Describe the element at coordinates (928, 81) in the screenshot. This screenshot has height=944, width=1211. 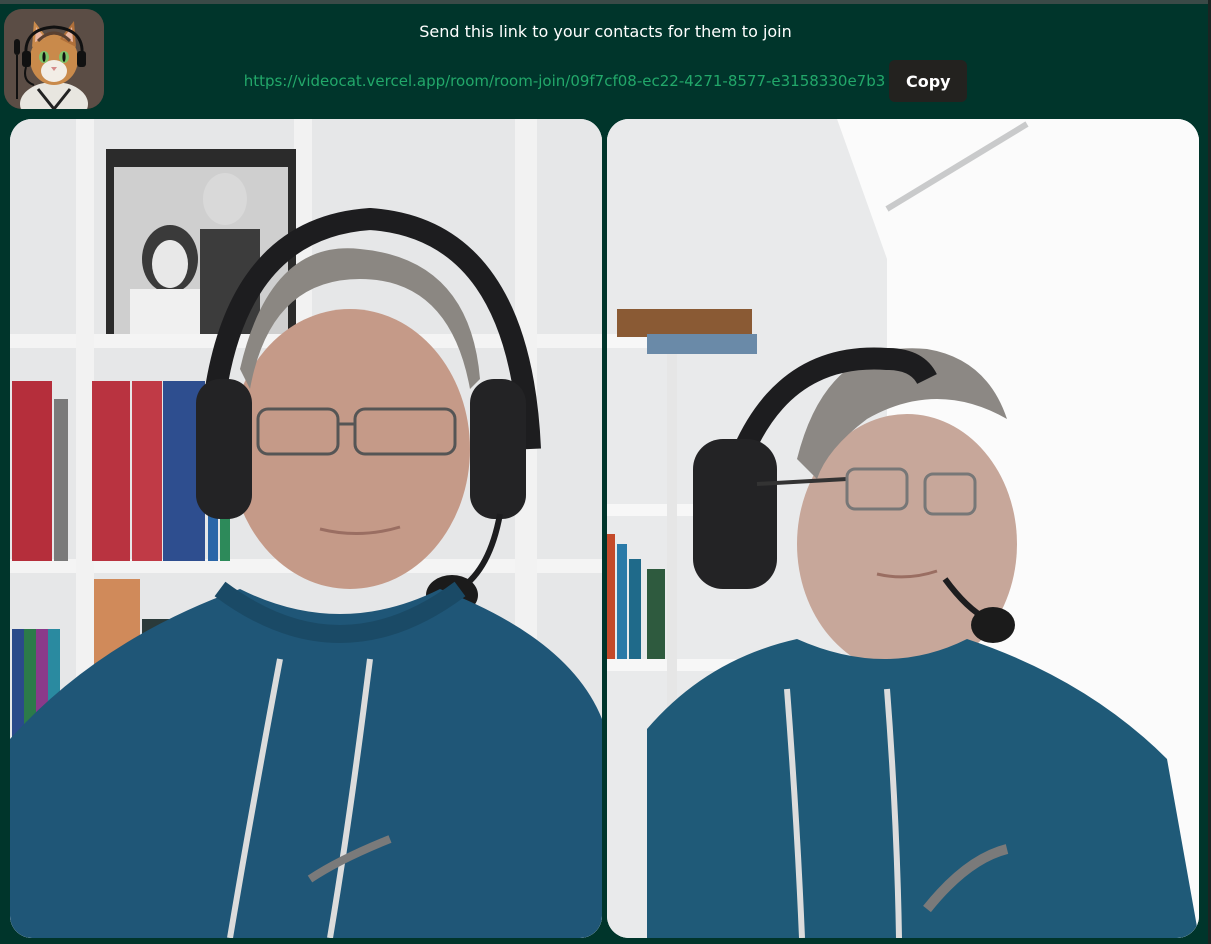
I see `copy-button: Copy` at that location.